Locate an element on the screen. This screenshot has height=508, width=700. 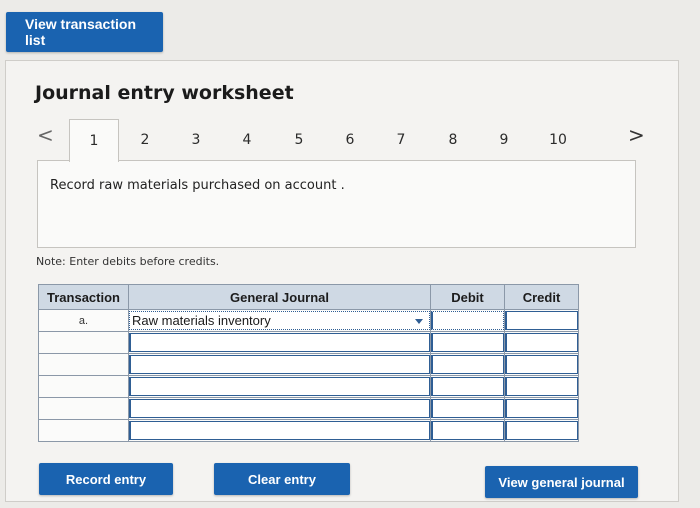
chevron-left-icon: < is located at coordinates (45, 135).